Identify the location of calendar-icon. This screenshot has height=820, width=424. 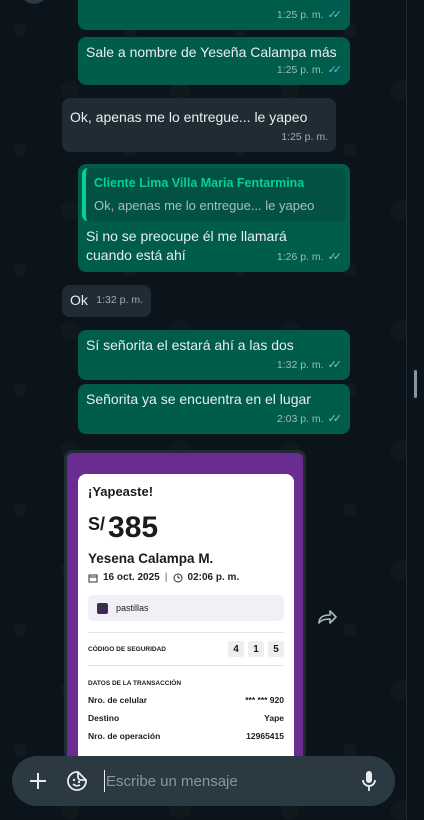
(93, 578).